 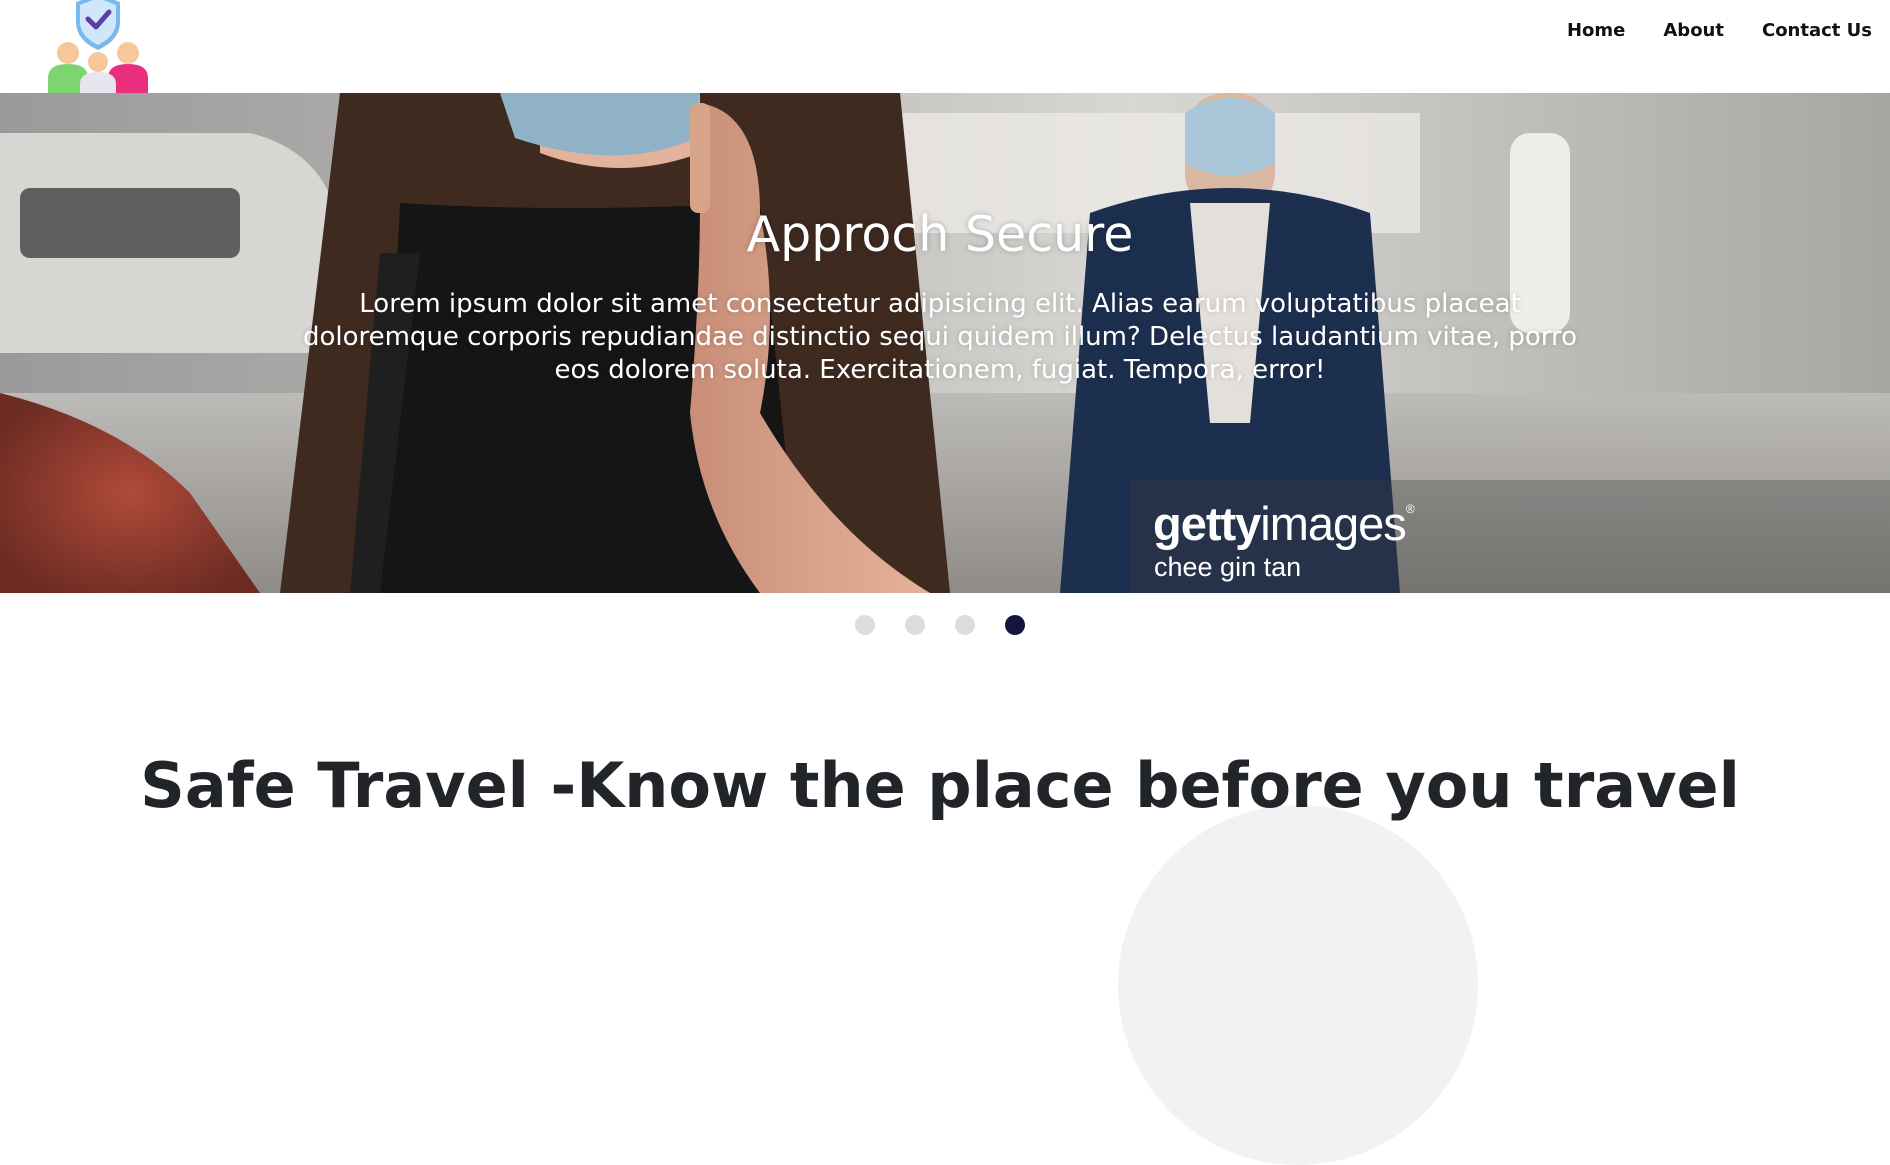 What do you see at coordinates (945, 46) in the screenshot?
I see `navbar: Home About Contact Us` at bounding box center [945, 46].